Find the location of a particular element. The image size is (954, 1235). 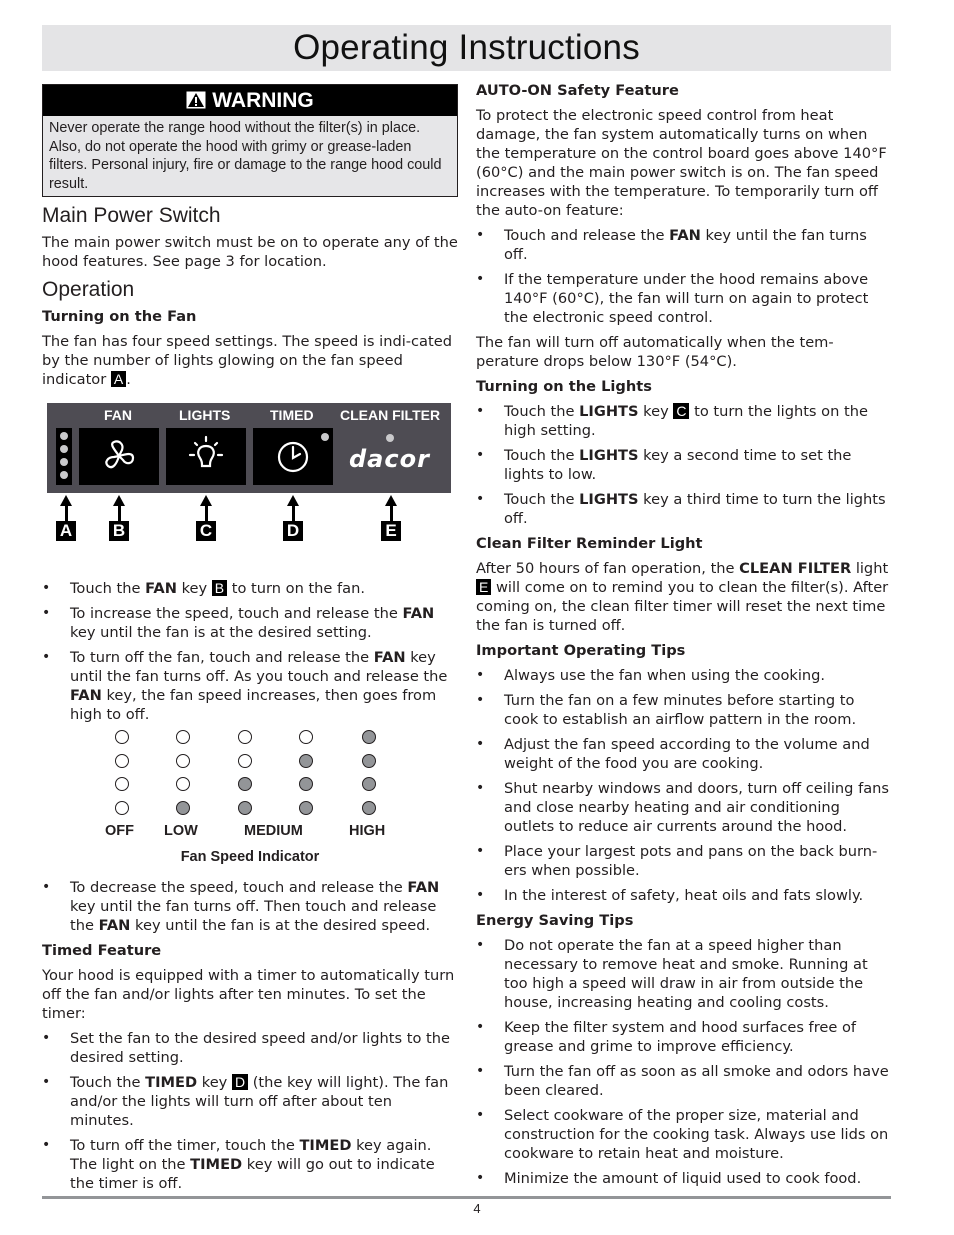

fan-key is located at coordinates (119, 456).